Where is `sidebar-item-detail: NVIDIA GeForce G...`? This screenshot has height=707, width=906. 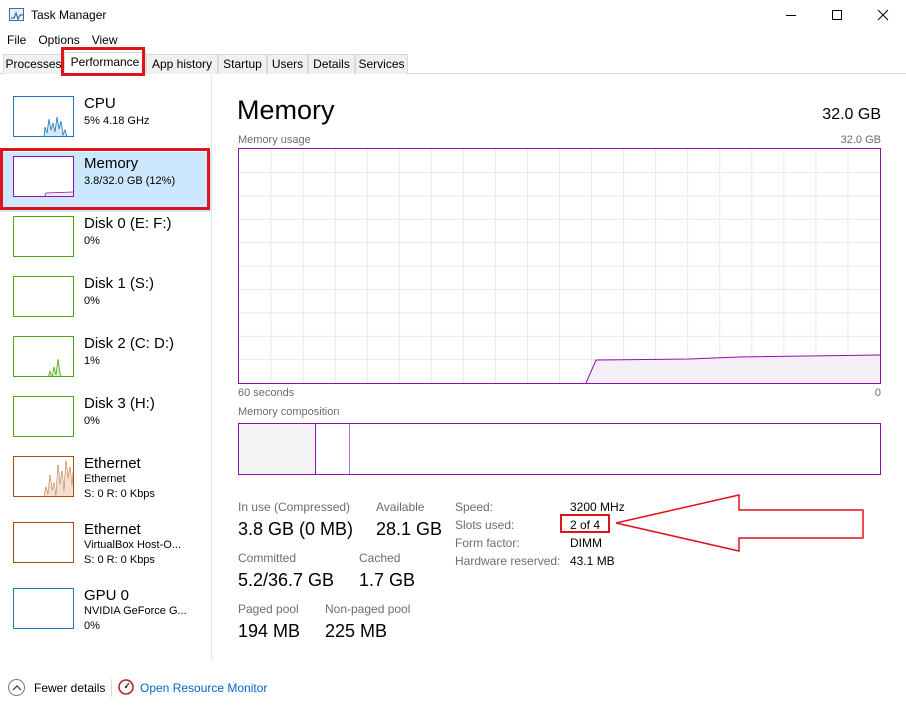 sidebar-item-detail: NVIDIA GeForce G... is located at coordinates (135, 611).